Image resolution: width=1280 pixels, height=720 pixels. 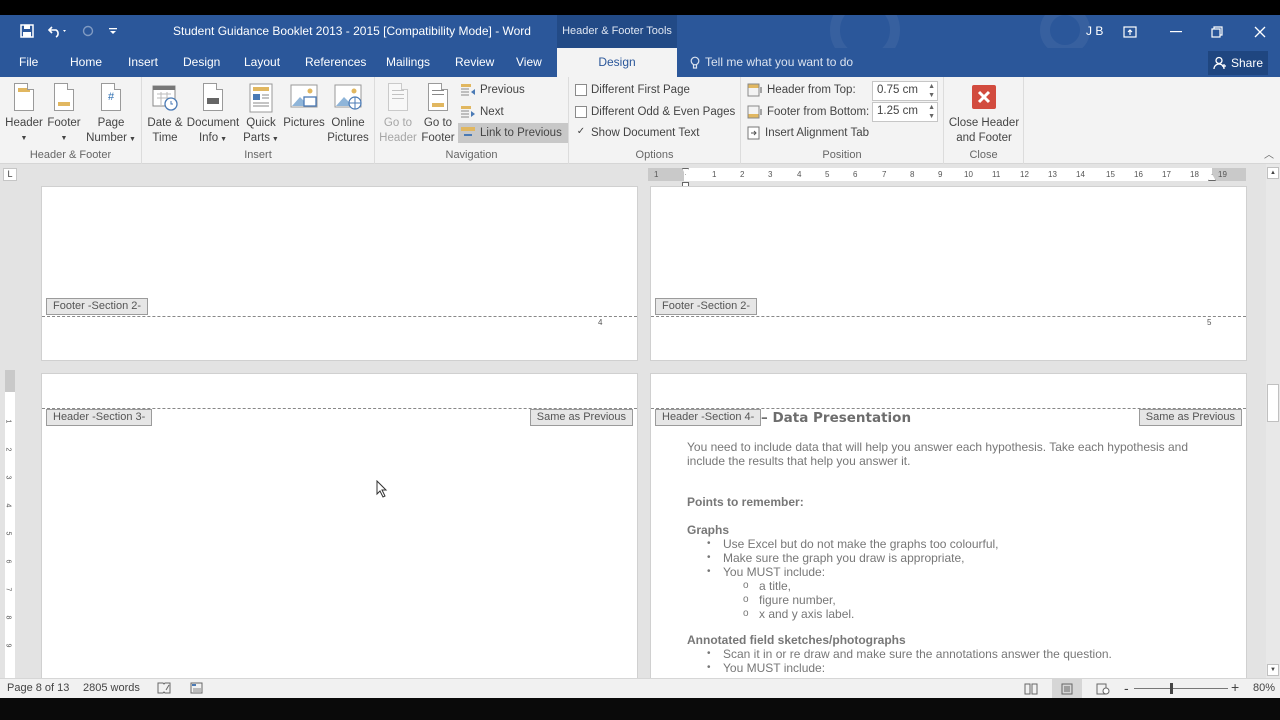 What do you see at coordinates (1176, 31) in the screenshot?
I see `minimize-icon` at bounding box center [1176, 31].